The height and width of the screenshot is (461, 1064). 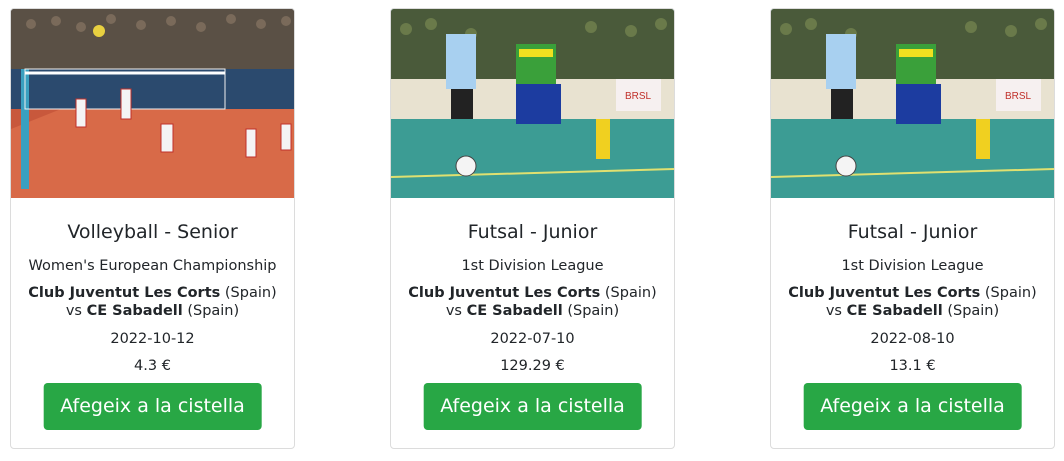 What do you see at coordinates (532, 366) in the screenshot?
I see `ticket-price: 129.29 €` at bounding box center [532, 366].